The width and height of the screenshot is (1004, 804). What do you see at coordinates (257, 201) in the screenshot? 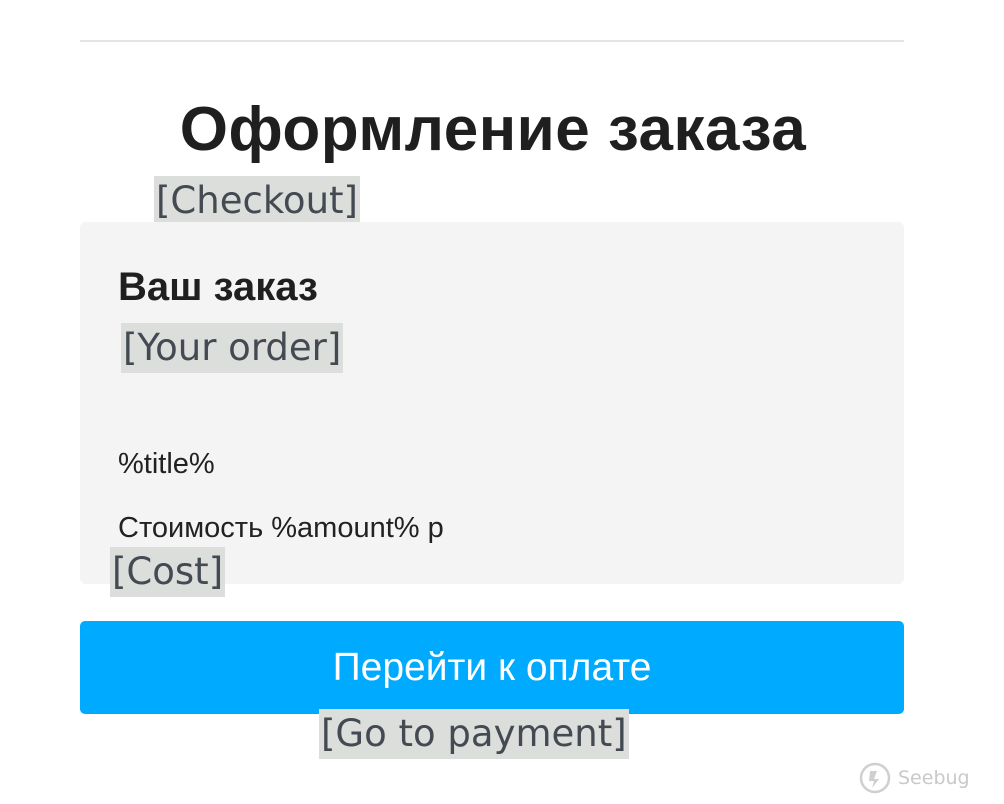
I see `page-title-translation: [Checkout]` at bounding box center [257, 201].